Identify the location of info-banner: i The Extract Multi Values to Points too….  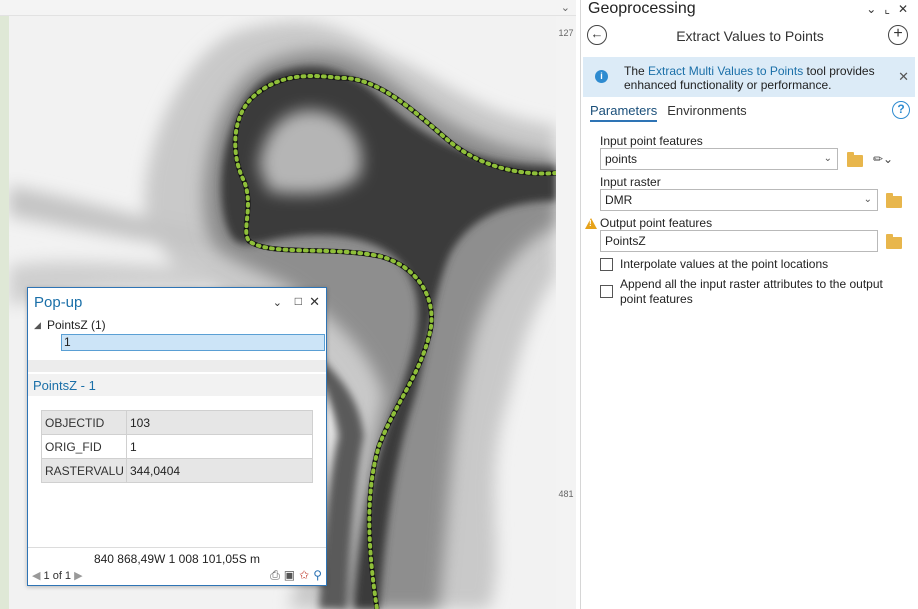
(749, 77).